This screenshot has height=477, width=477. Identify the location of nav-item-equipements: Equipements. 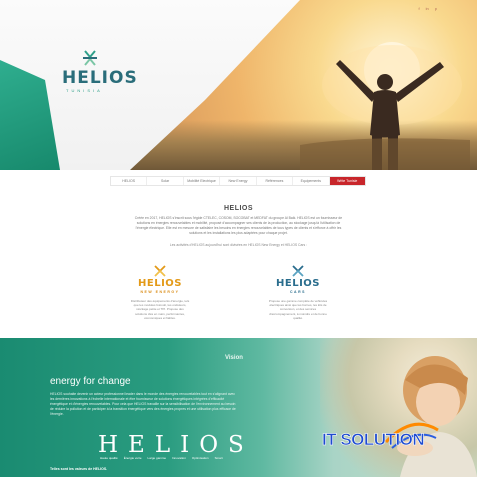
(311, 181).